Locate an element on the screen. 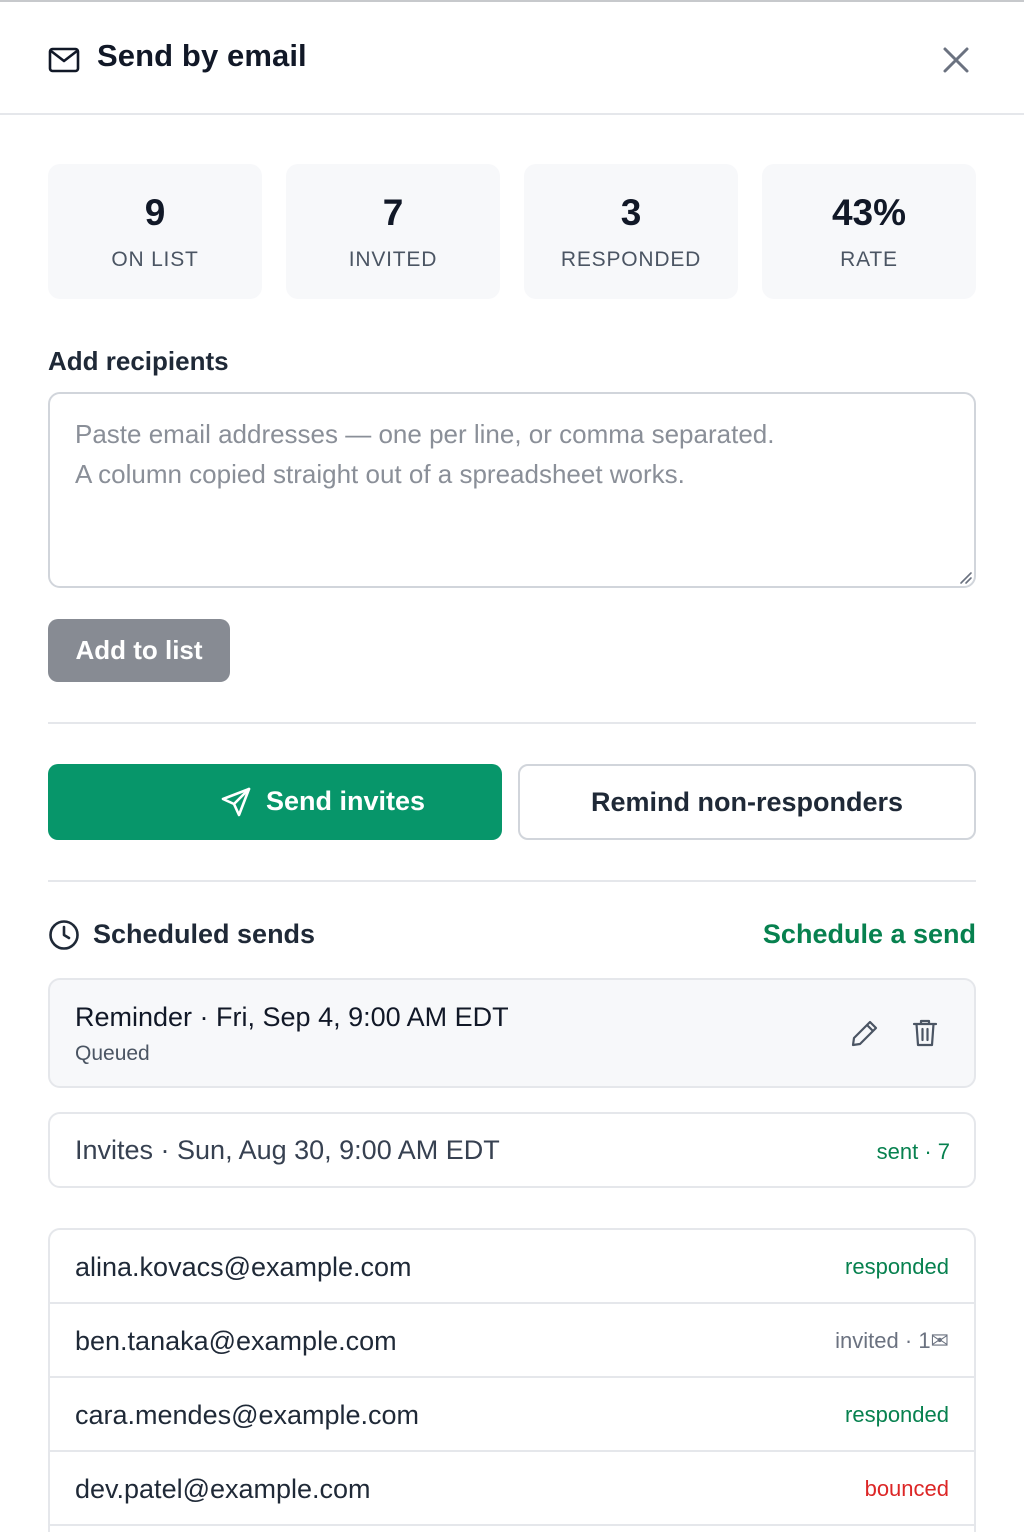 The height and width of the screenshot is (1532, 1024). stat-on-list: 9 ON LIST is located at coordinates (155, 231).